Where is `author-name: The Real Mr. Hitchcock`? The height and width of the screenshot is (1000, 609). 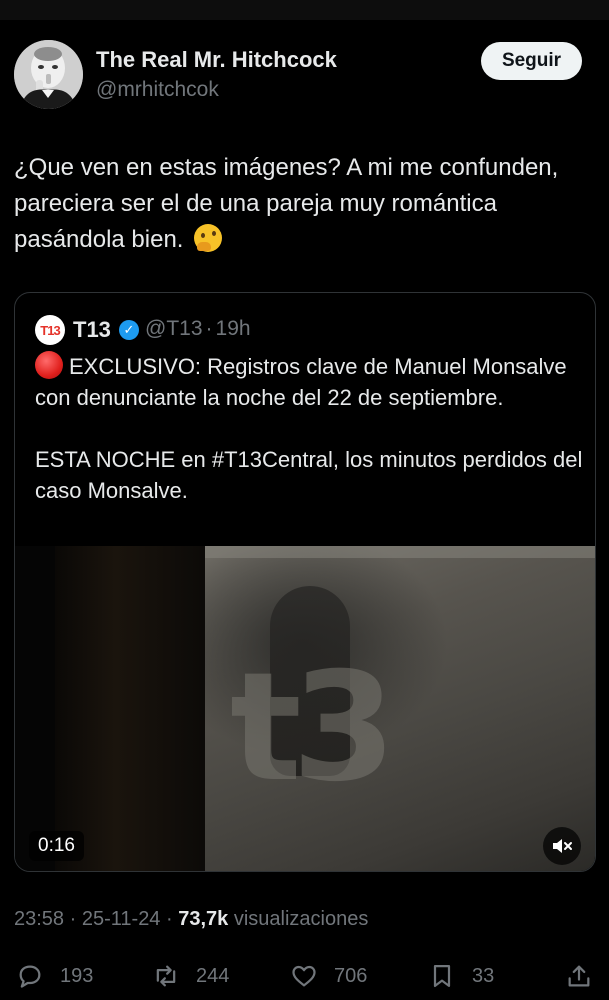 author-name: The Real Mr. Hitchcock is located at coordinates (216, 60).